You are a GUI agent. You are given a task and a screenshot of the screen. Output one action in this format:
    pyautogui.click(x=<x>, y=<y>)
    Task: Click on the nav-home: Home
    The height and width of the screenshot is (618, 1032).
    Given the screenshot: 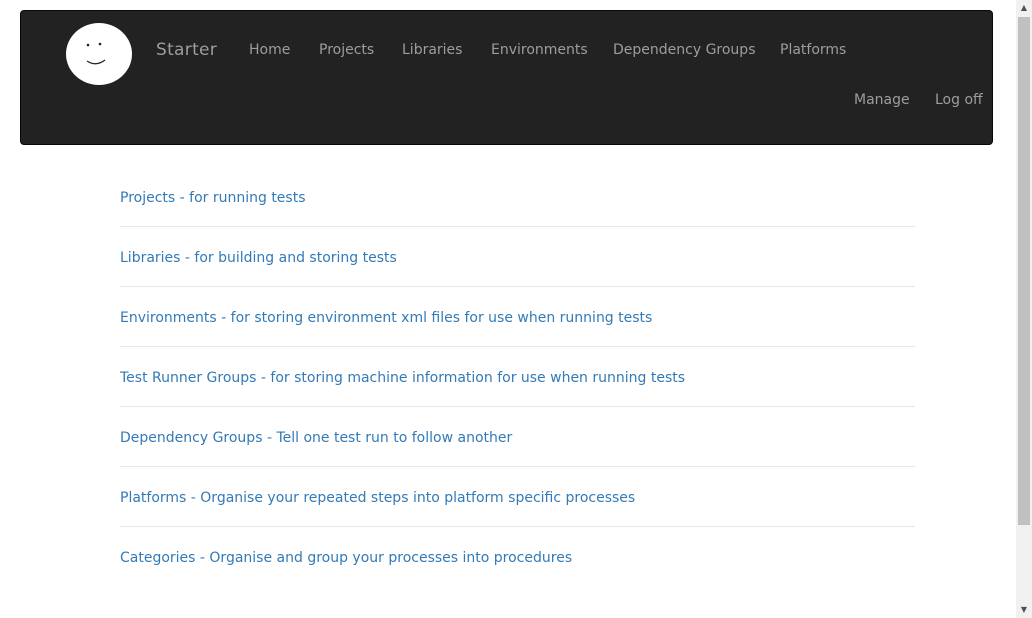 What is the action you would take?
    pyautogui.click(x=269, y=50)
    